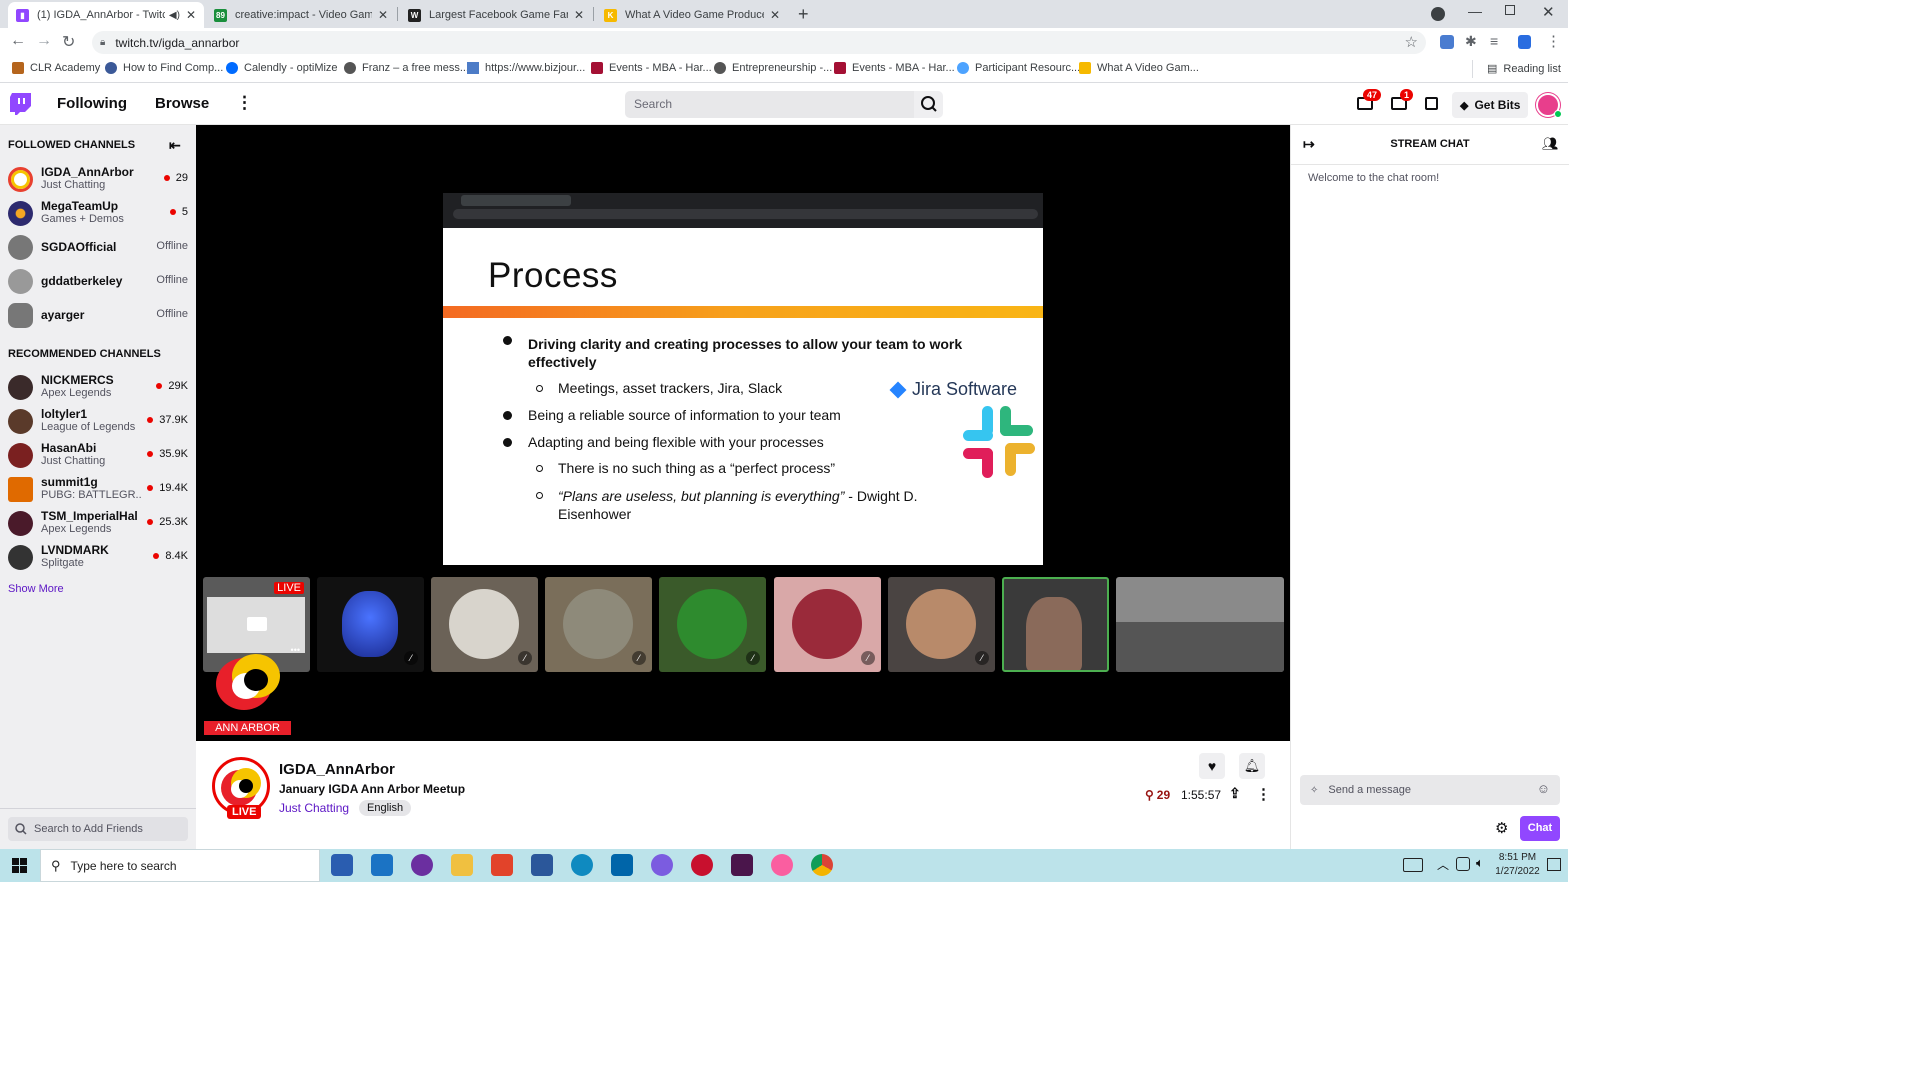 The image size is (1920, 1080). Describe the element at coordinates (1200, 624) in the screenshot. I see `participant-tile-room` at that location.